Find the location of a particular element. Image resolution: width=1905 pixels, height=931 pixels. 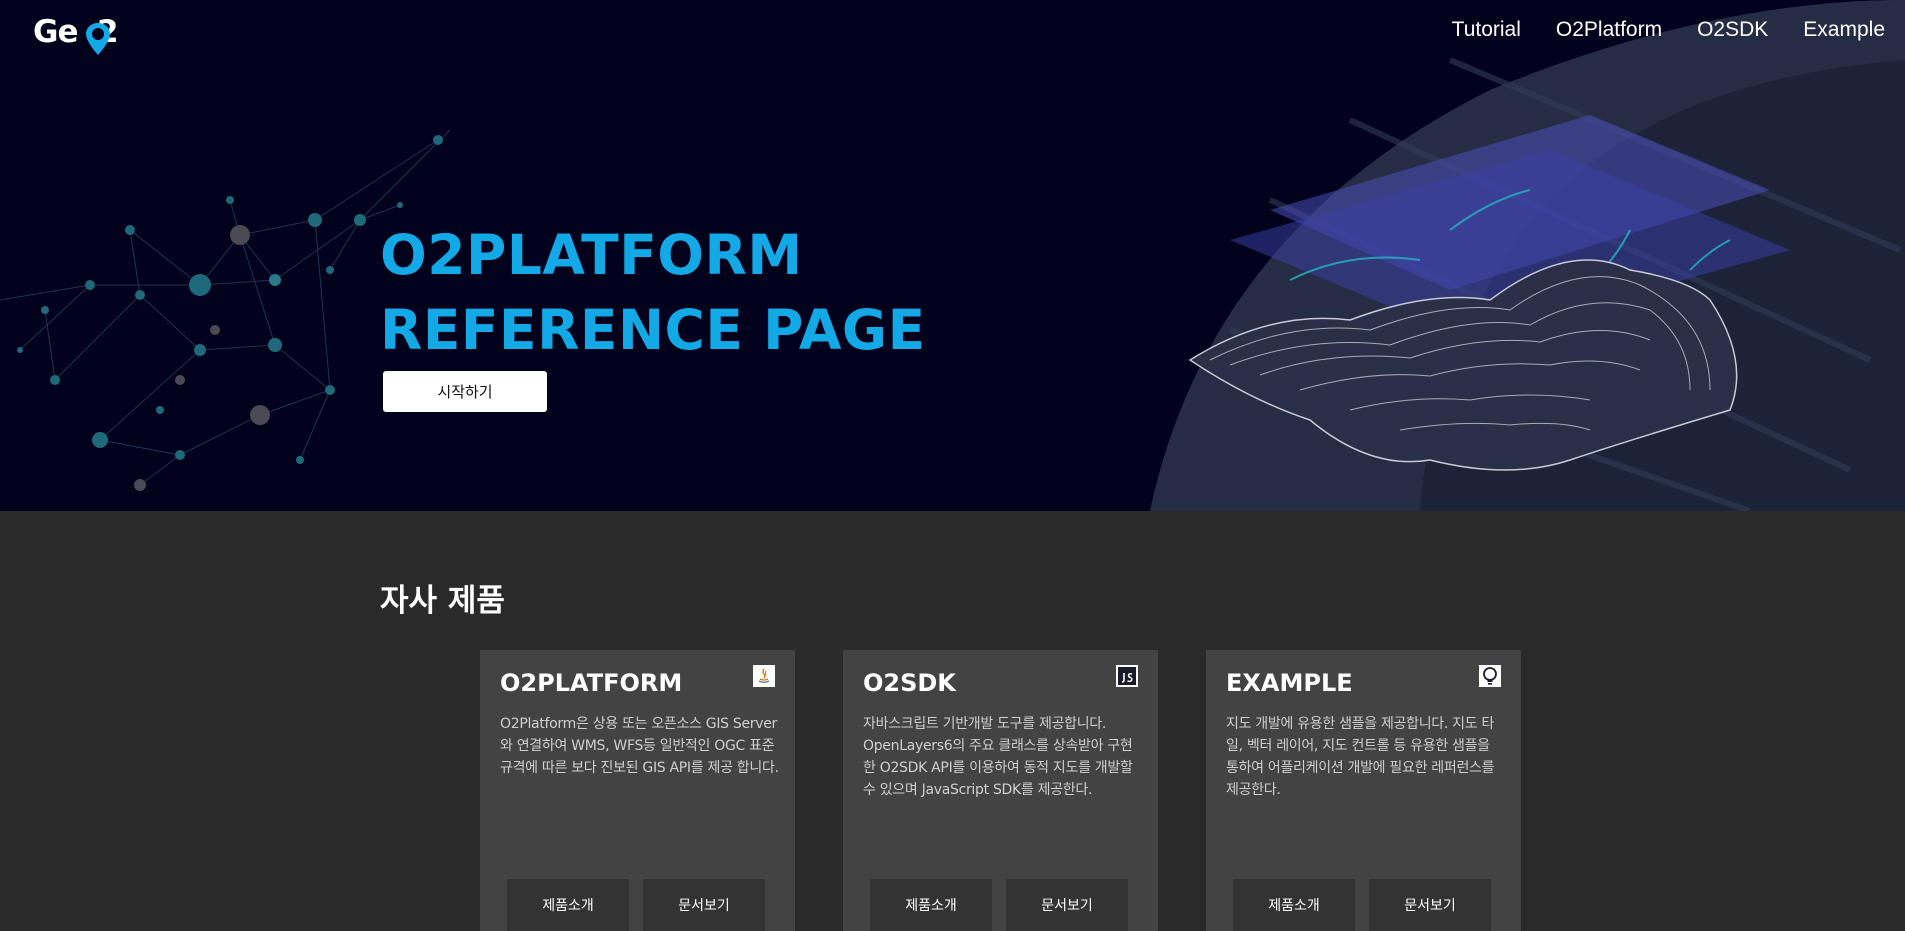

nav-o2sdk: O2SDK is located at coordinates (1732, 33).